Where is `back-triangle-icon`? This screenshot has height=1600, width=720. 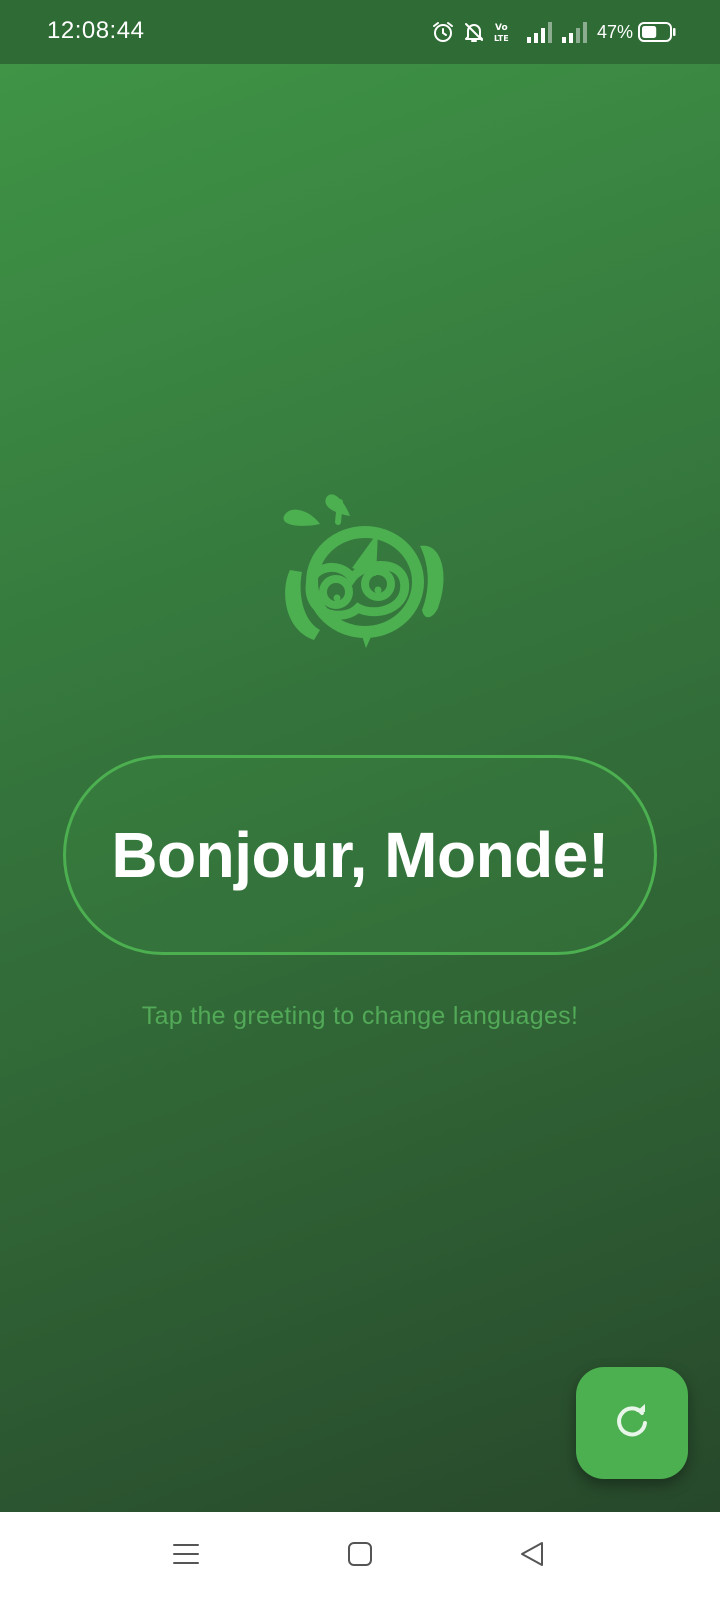 back-triangle-icon is located at coordinates (532, 1556).